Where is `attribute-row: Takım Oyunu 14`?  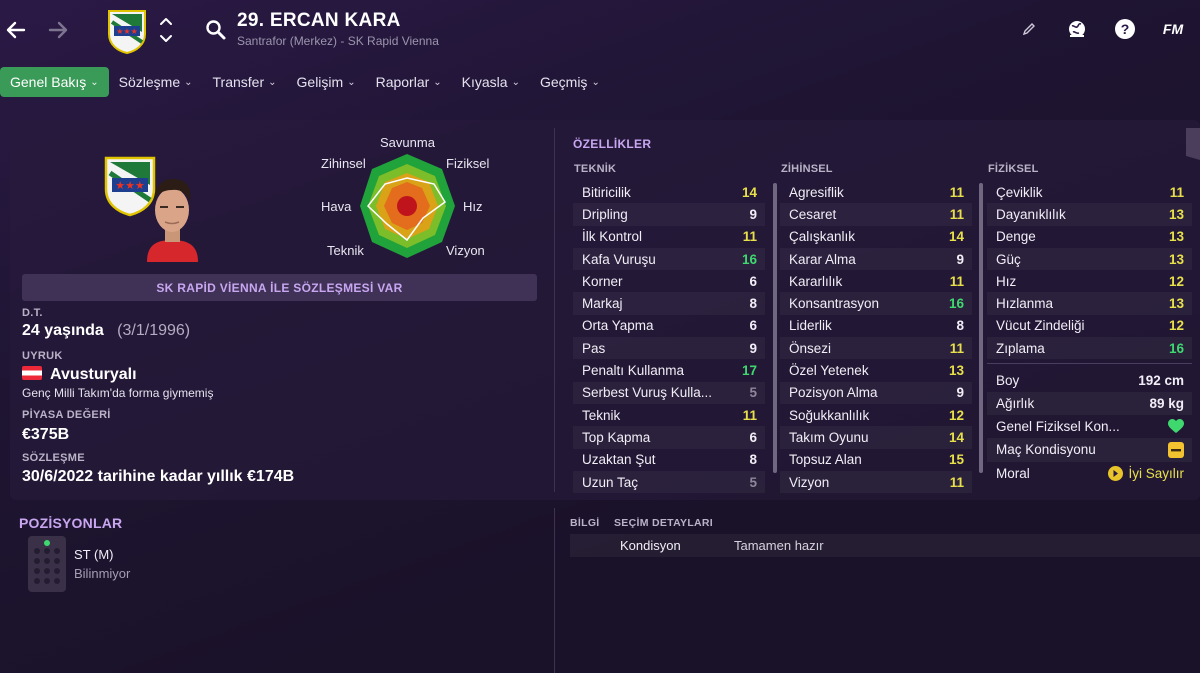 attribute-row: Takım Oyunu 14 is located at coordinates (876, 437).